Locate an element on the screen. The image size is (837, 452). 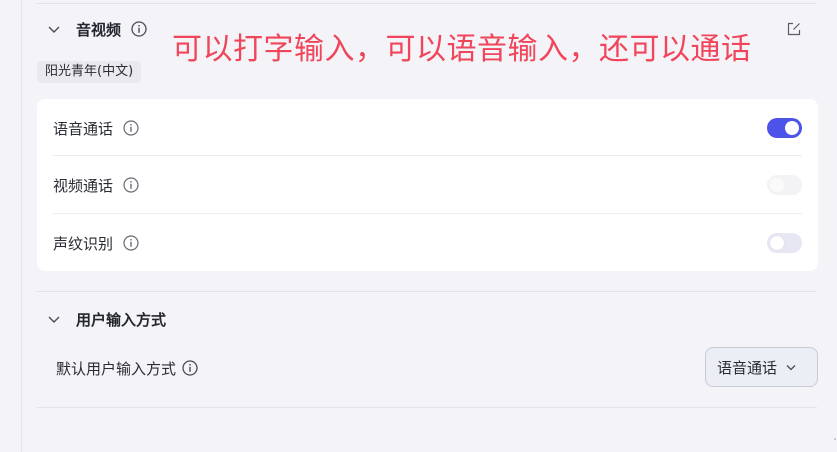
voiceprint-label: 声纹识别 is located at coordinates (83, 243).